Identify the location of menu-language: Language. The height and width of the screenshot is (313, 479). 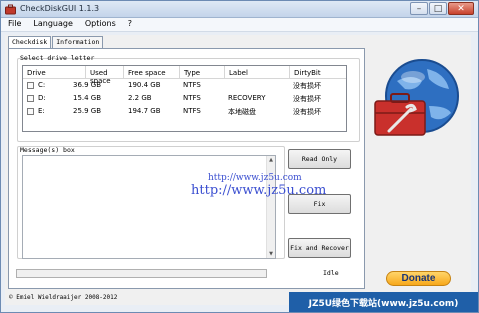
(51, 24).